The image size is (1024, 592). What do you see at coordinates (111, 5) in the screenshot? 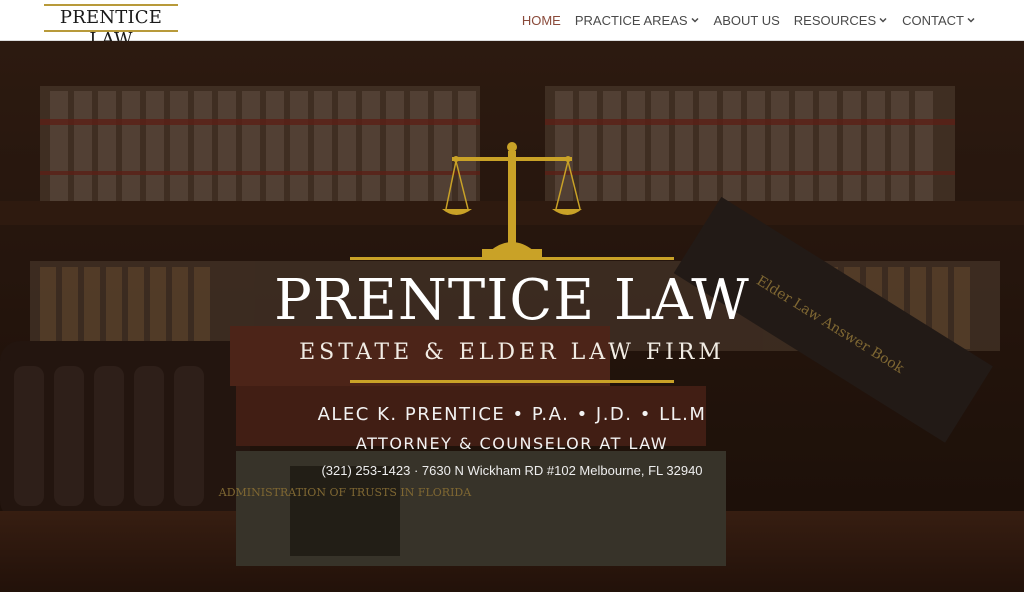
I see `logo-top-rule` at bounding box center [111, 5].